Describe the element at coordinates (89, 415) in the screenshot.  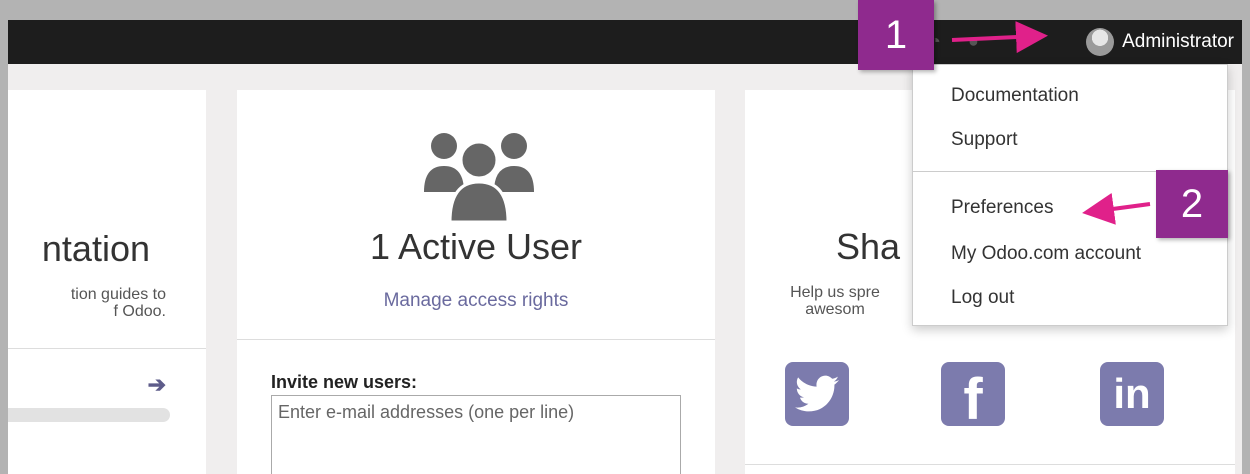
I see `progress-bar` at that location.